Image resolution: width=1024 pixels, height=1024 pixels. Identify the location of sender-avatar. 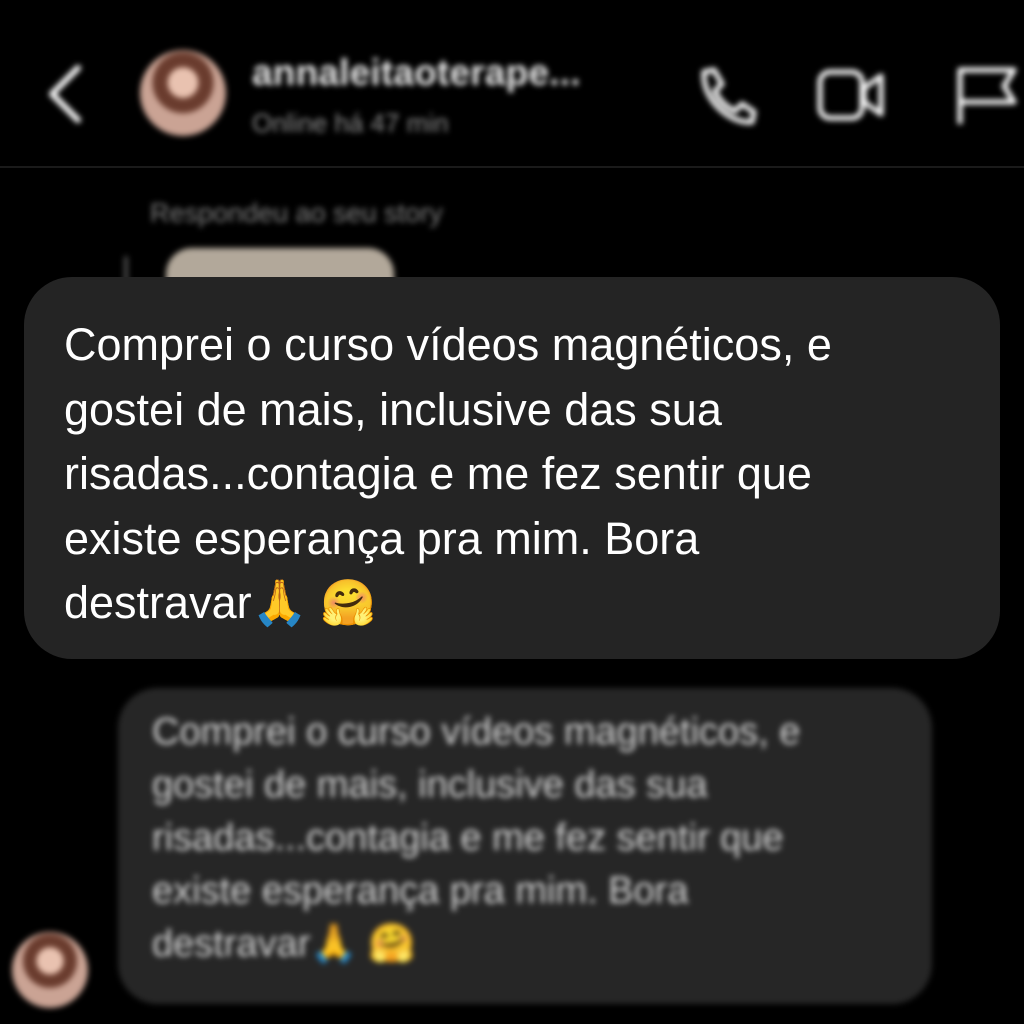
(50, 970).